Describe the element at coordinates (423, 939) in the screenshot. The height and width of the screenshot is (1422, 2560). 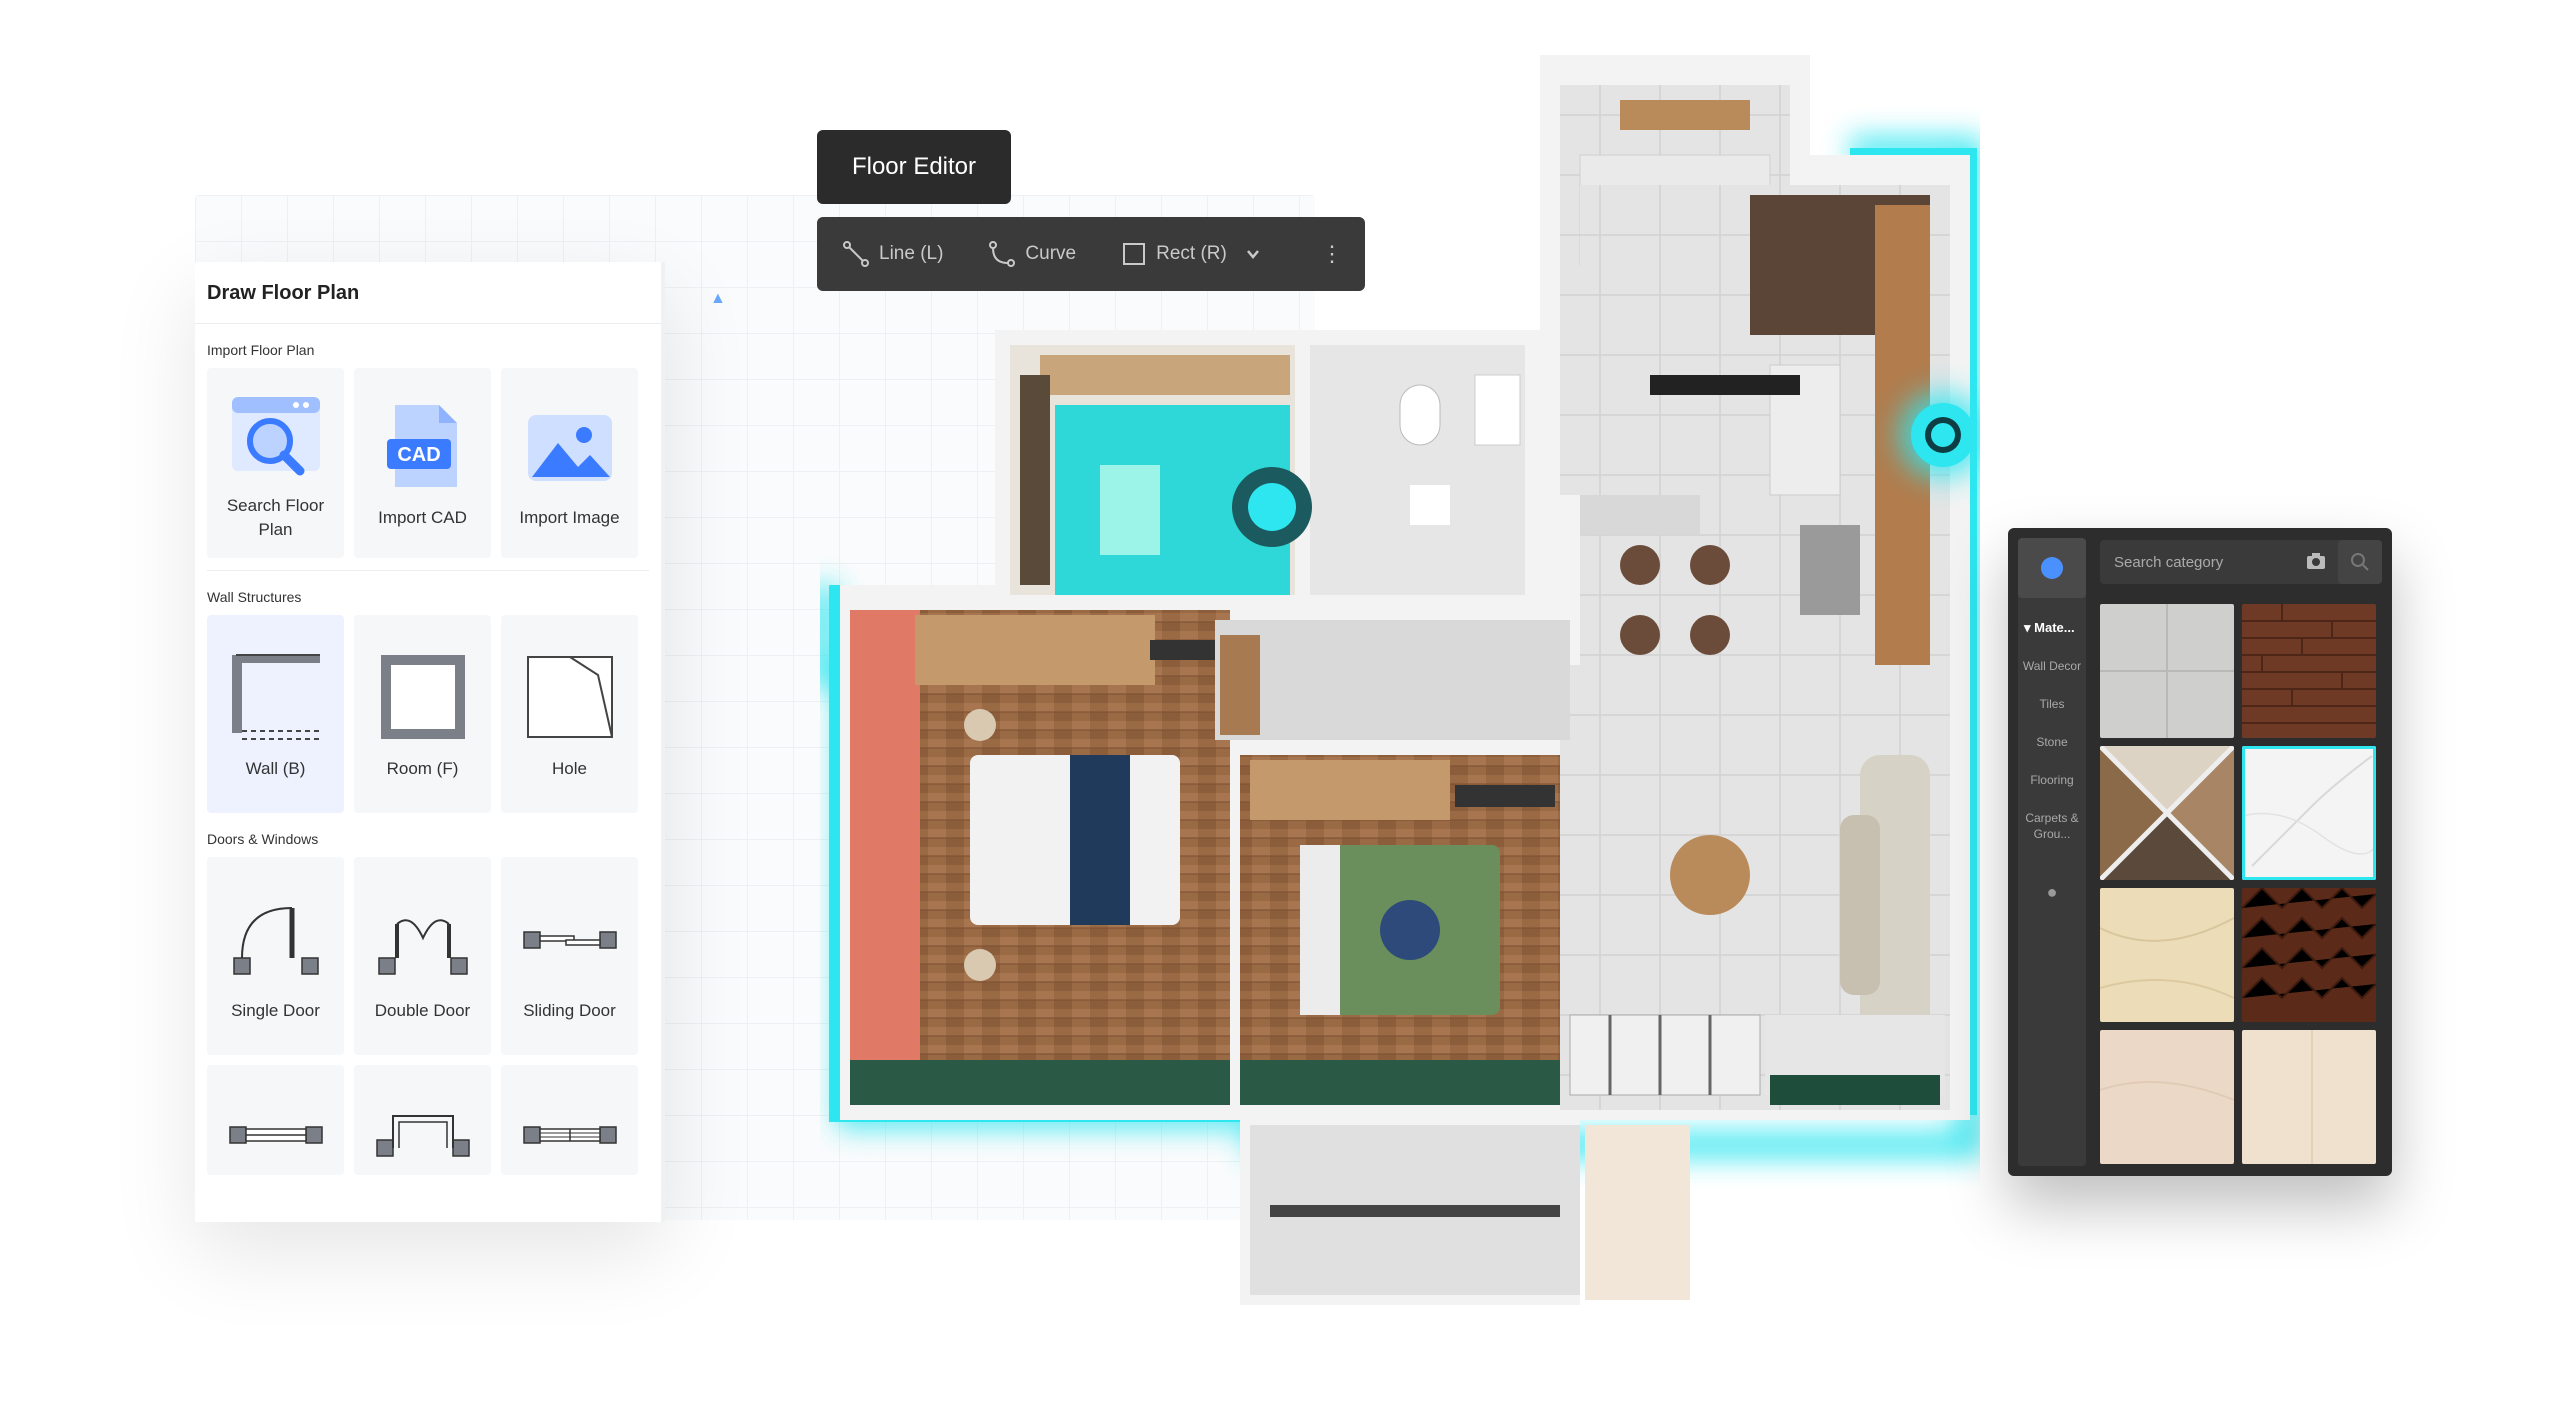
I see `double-door-icon` at that location.